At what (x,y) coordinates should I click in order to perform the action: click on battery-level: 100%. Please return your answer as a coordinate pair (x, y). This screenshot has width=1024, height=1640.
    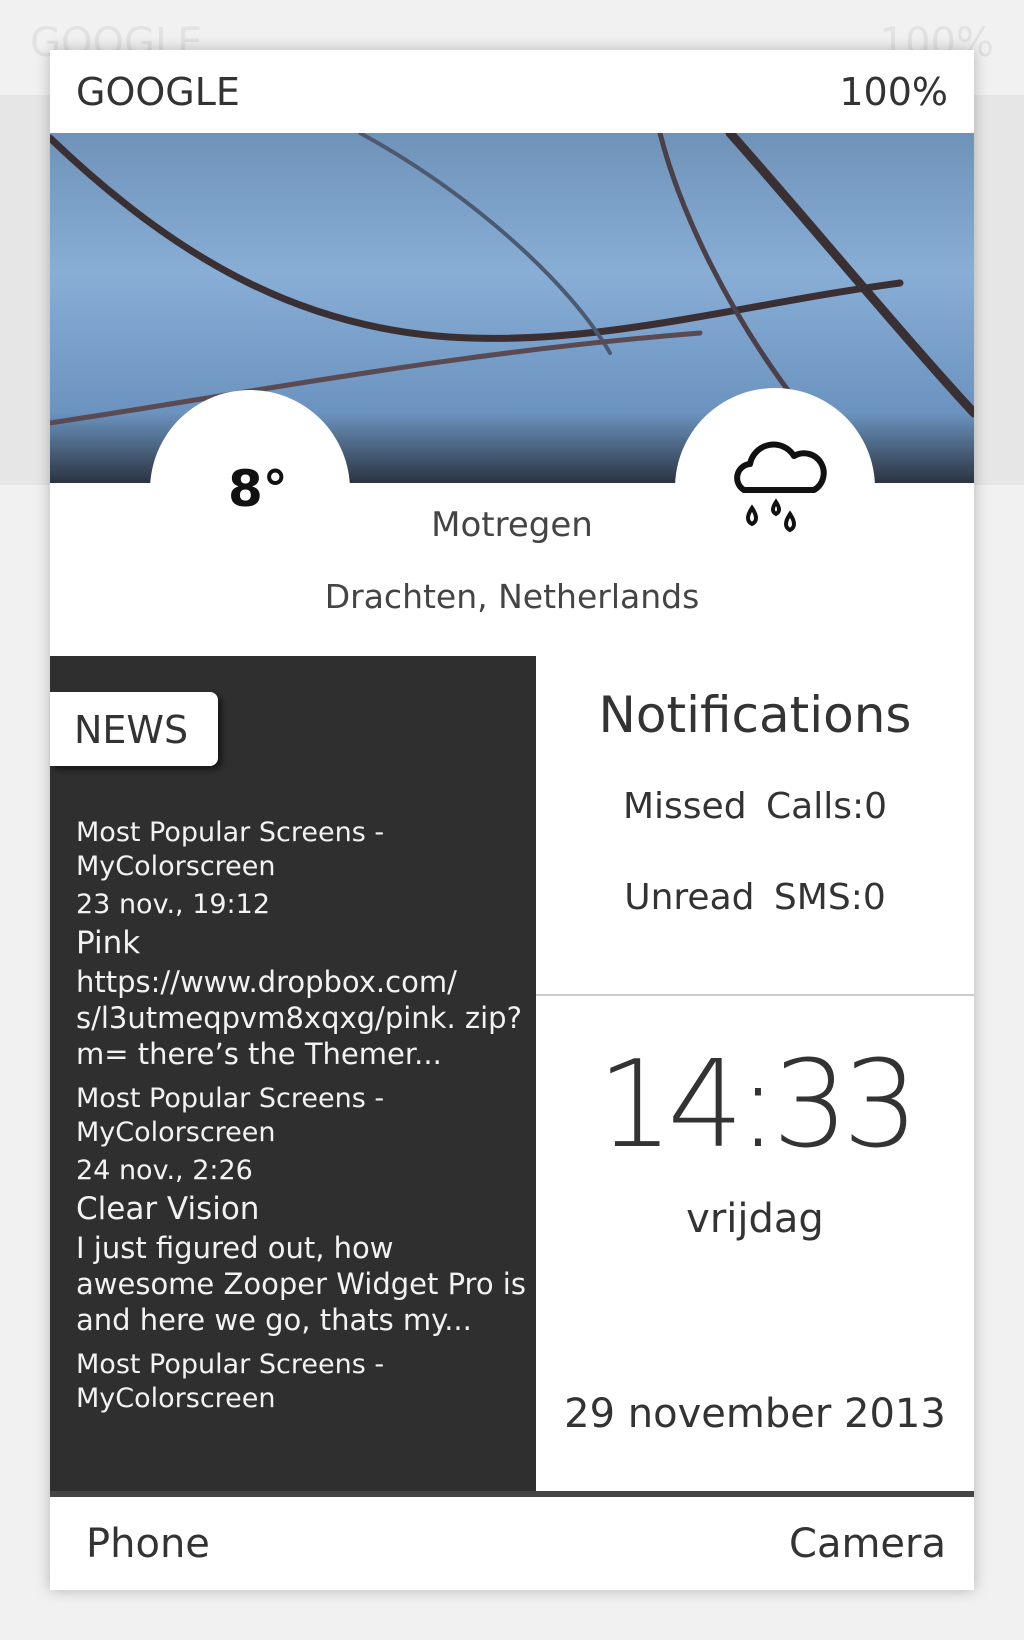
    Looking at the image, I should click on (893, 91).